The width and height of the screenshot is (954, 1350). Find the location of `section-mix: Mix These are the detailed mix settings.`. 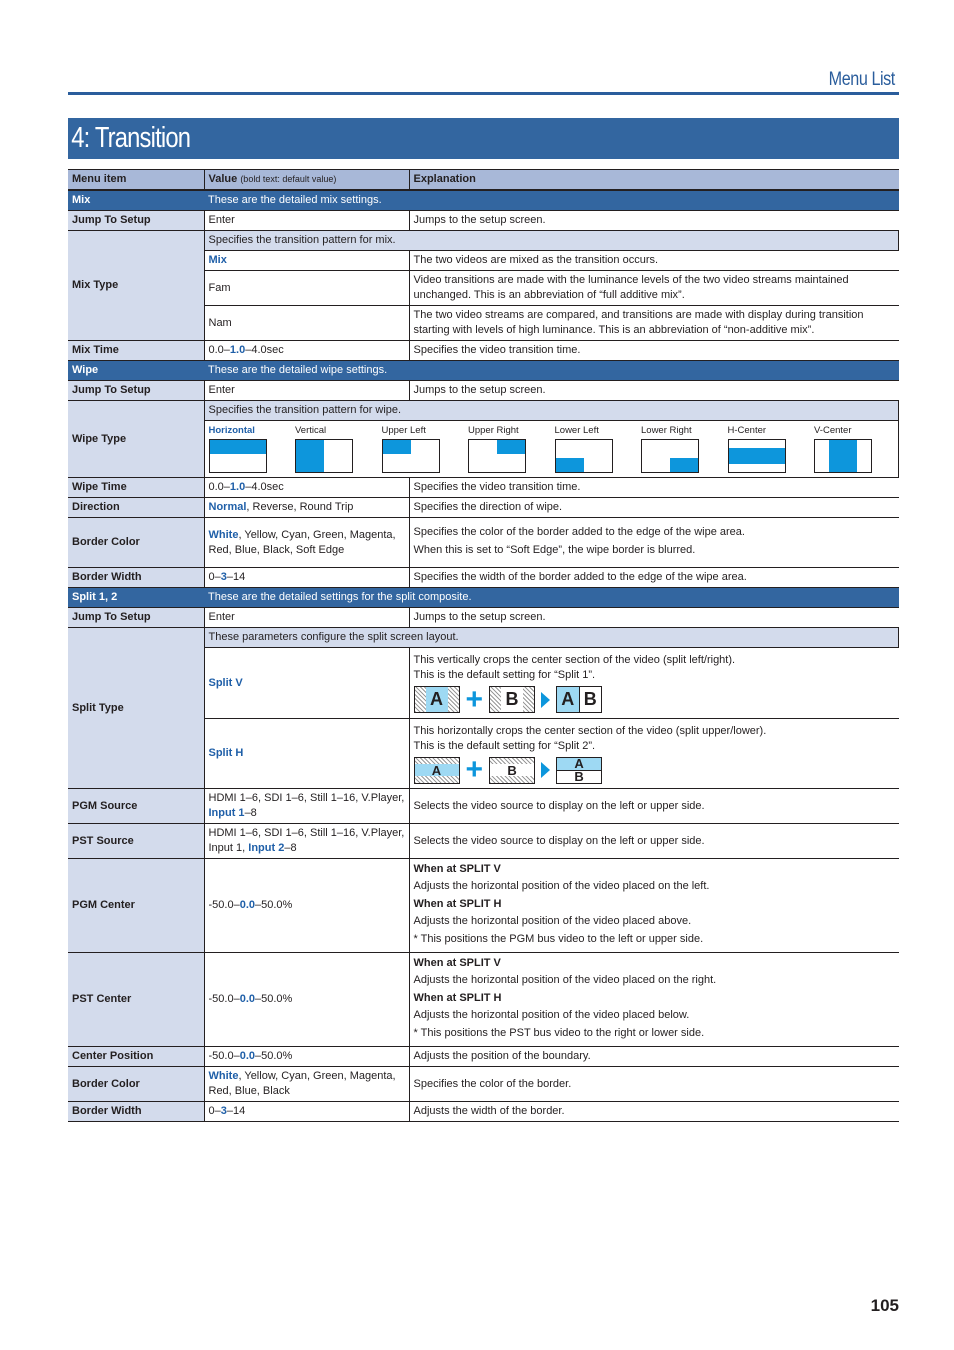

section-mix: Mix These are the detailed mix settings. is located at coordinates (483, 200).